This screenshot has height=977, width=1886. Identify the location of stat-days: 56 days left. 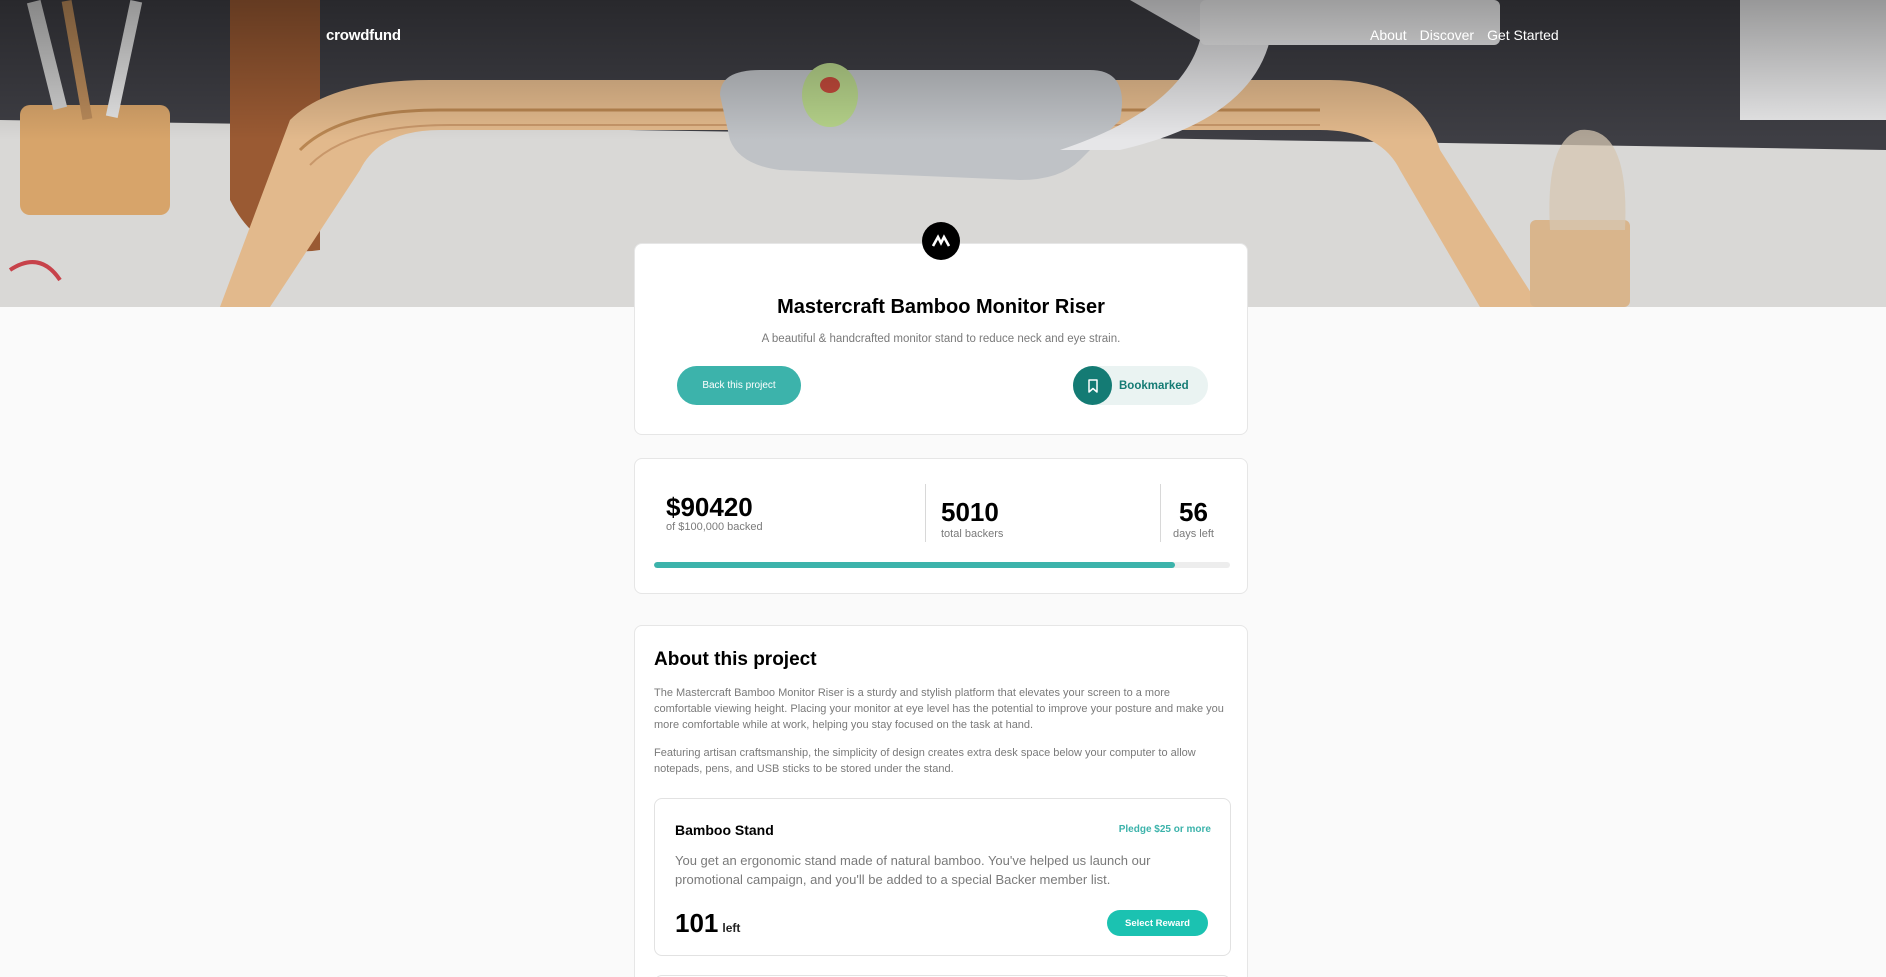
(1193, 519).